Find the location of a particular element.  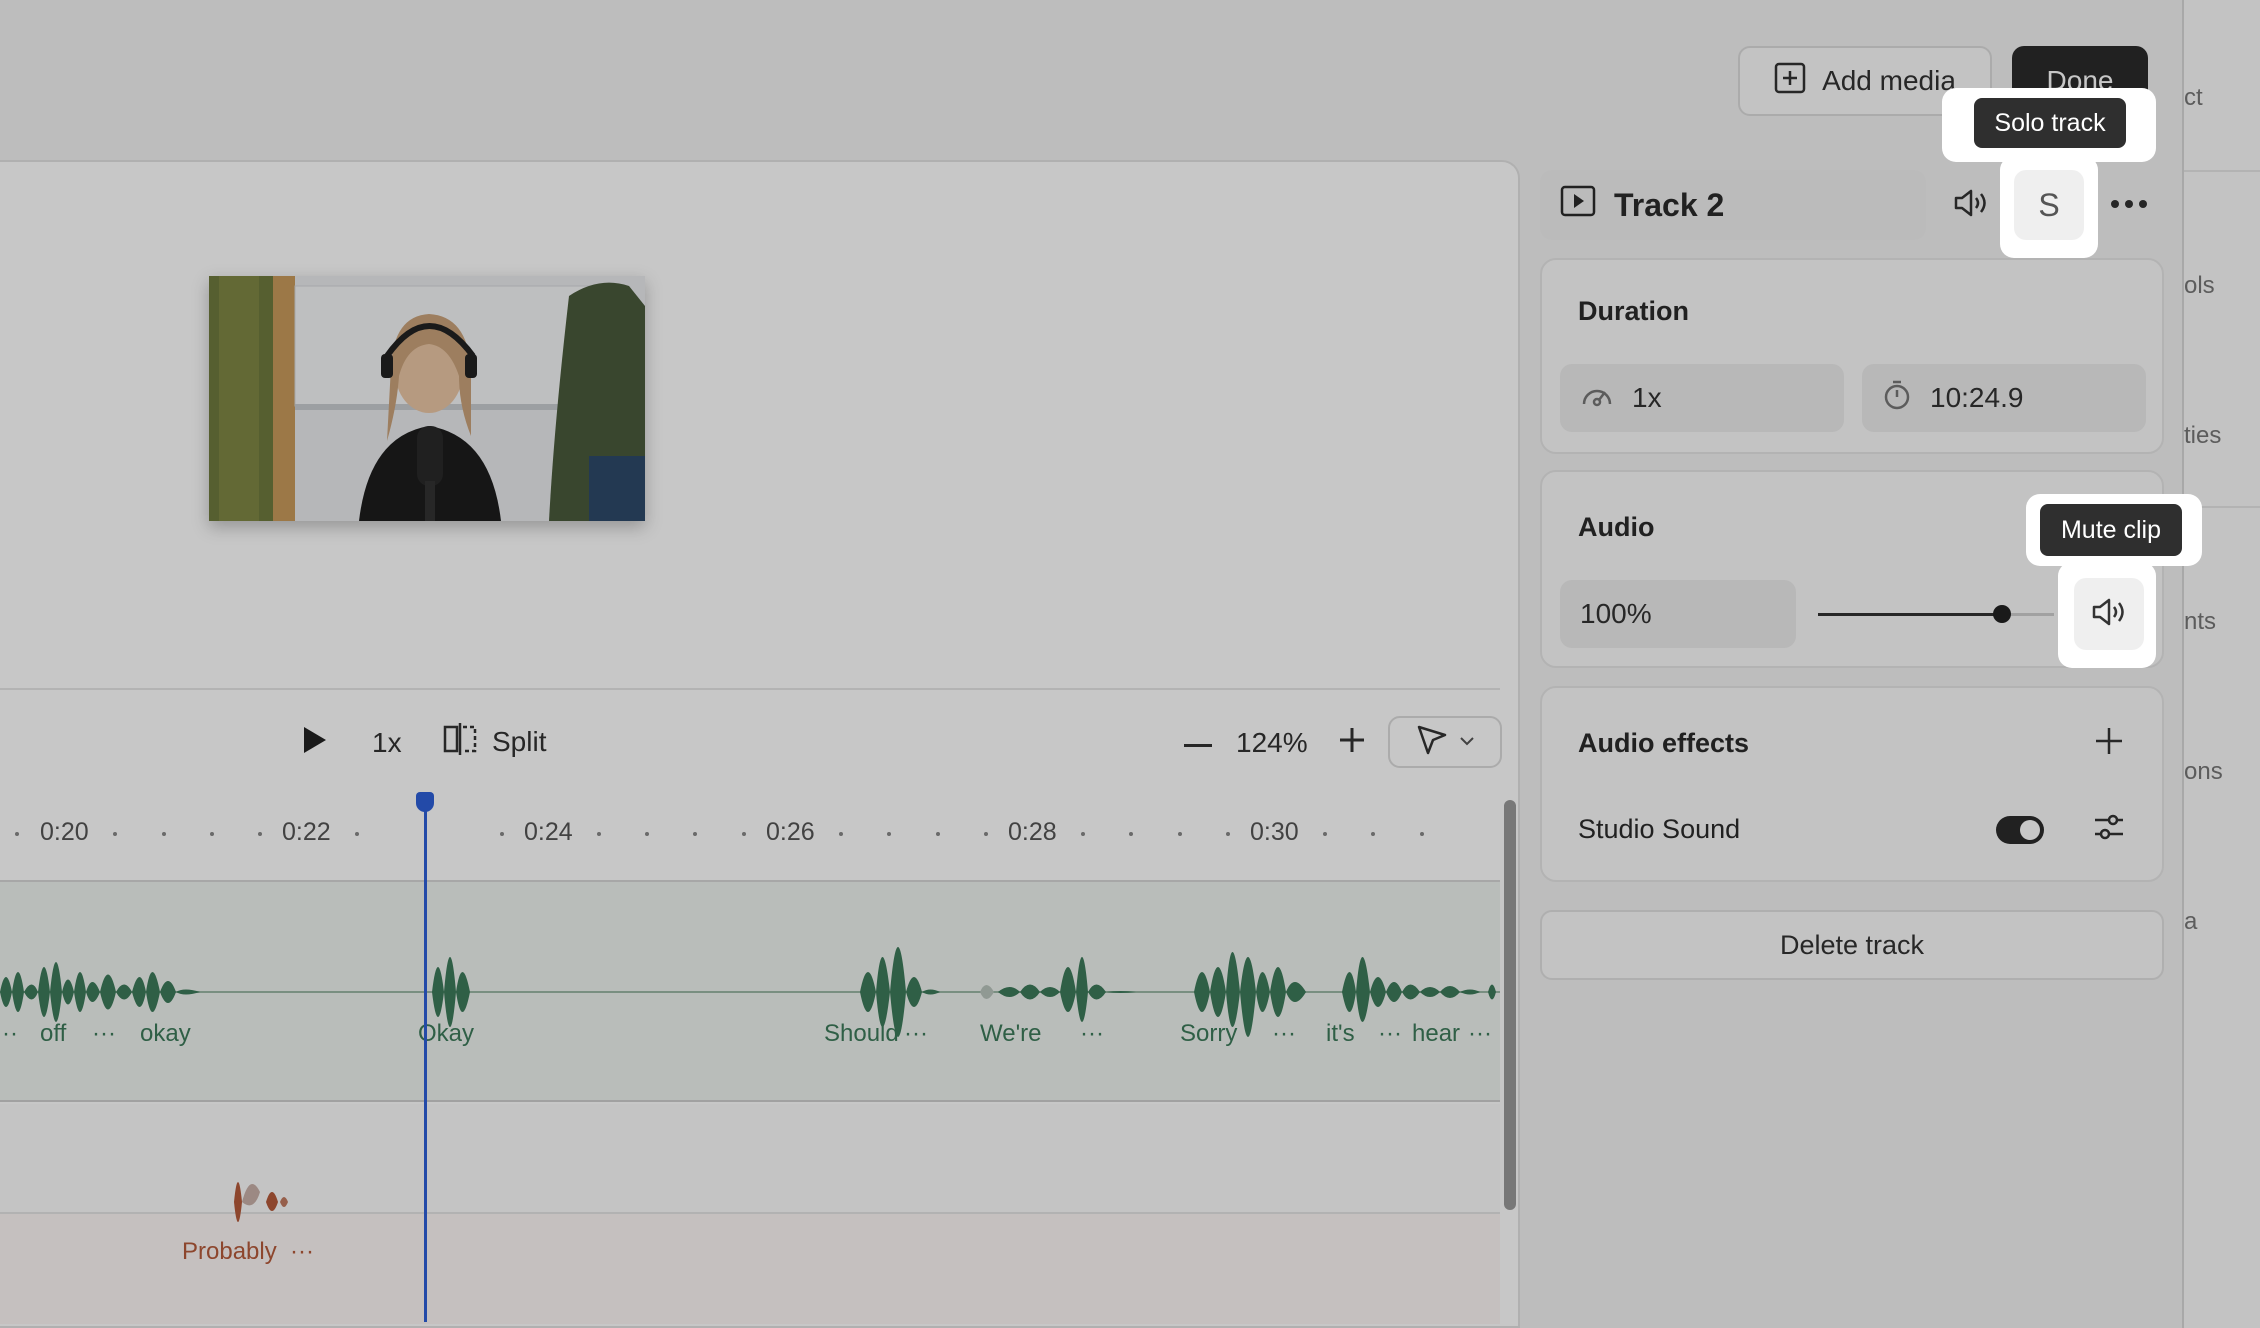

minus-icon is located at coordinates (1198, 744).